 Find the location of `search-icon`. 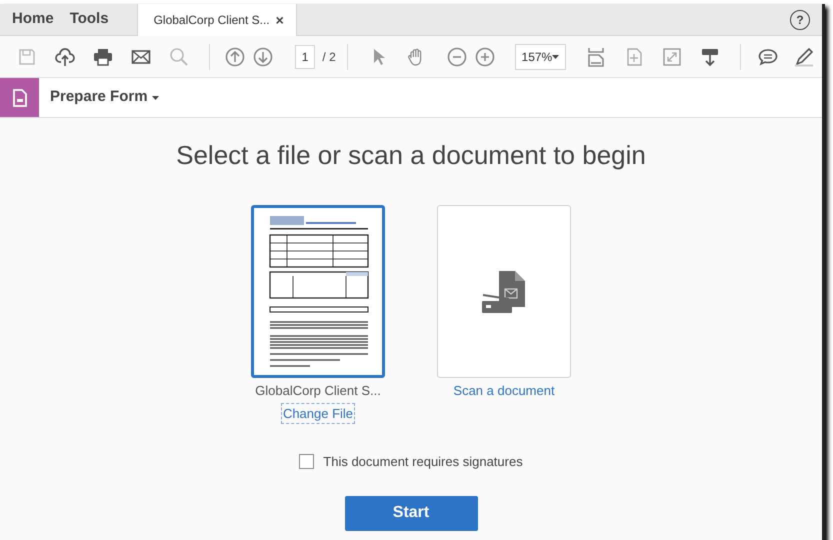

search-icon is located at coordinates (179, 56).